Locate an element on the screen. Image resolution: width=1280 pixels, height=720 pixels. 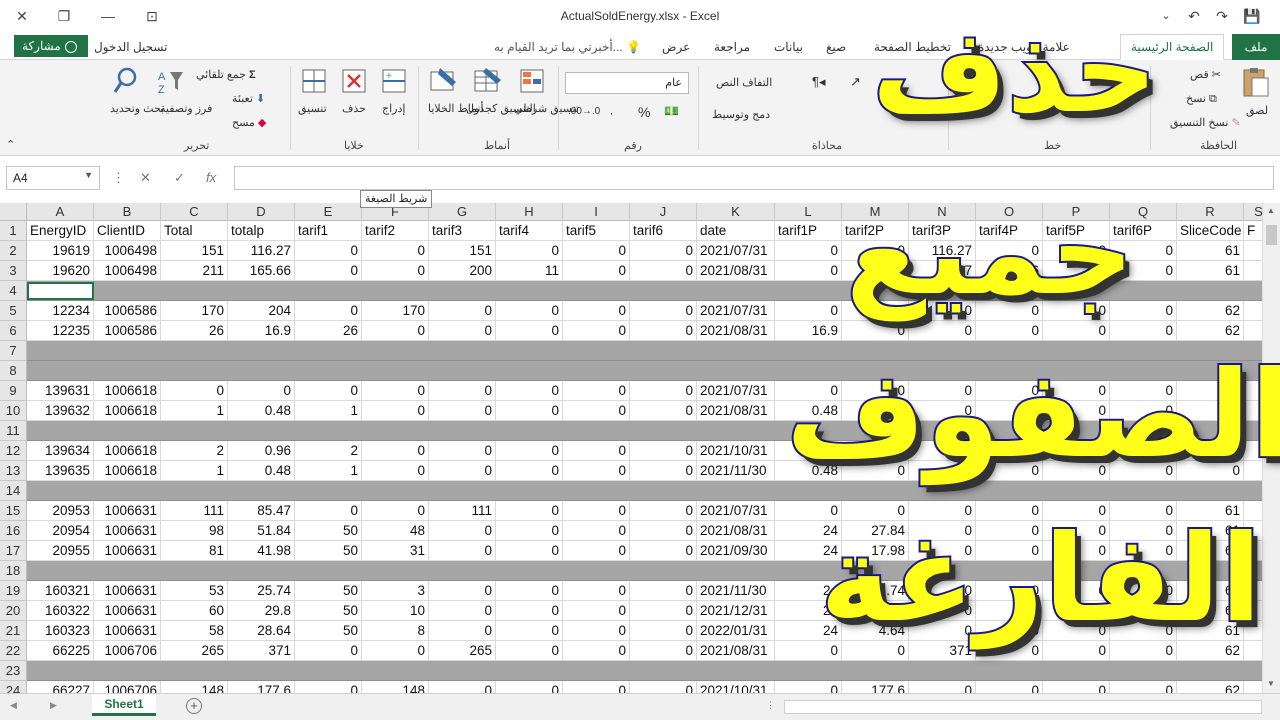
undo-icon: ↶ is located at coordinates (1194, 16).